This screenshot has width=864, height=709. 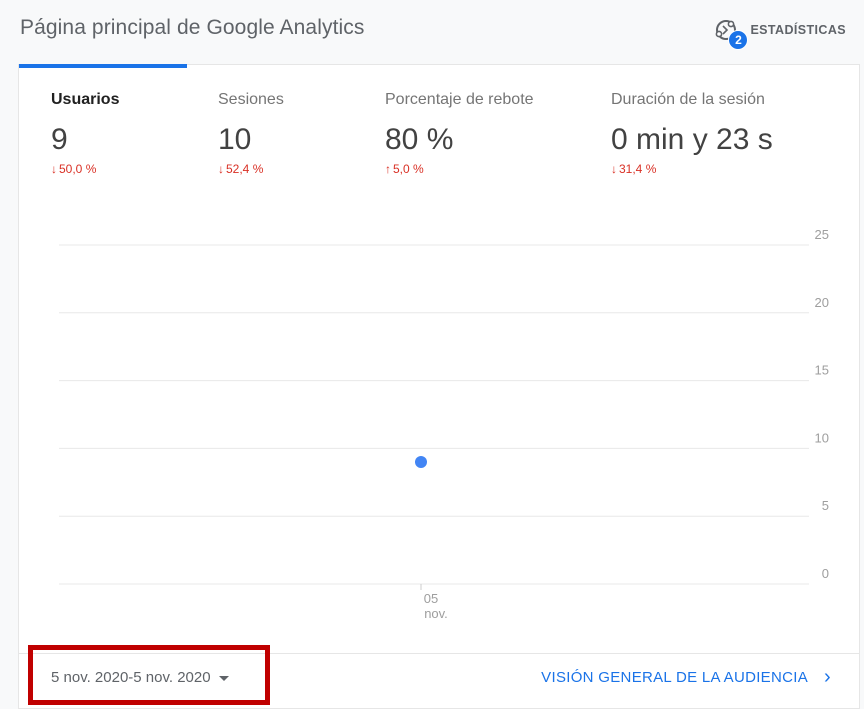 I want to click on insights-button: 2 ESTADÍSTICAS, so click(x=780, y=34).